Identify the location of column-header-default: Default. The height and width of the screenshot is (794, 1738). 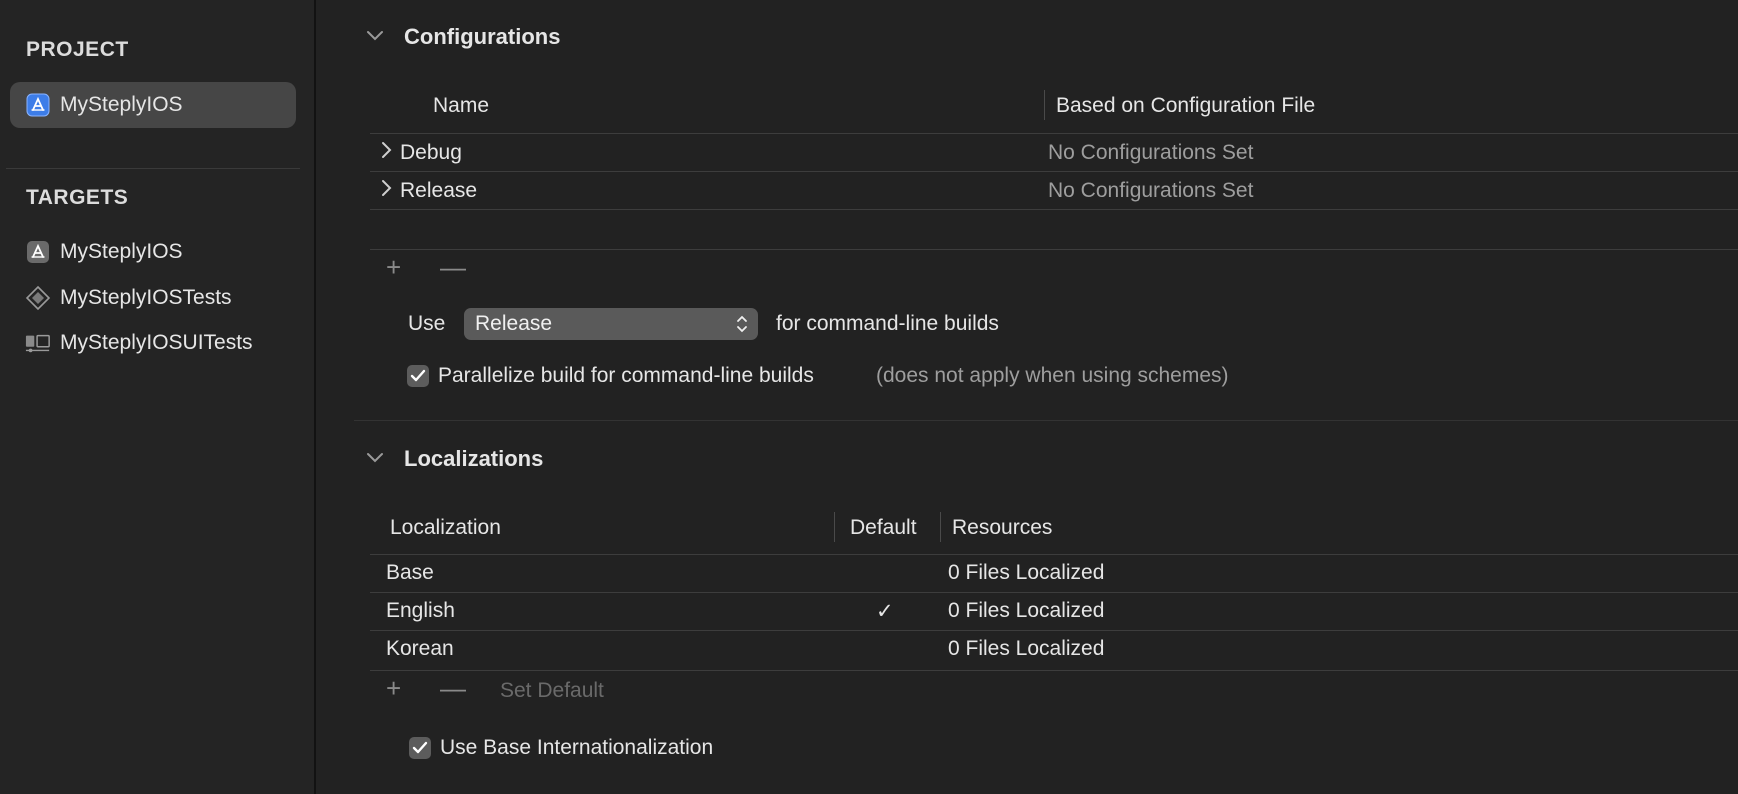
(883, 528).